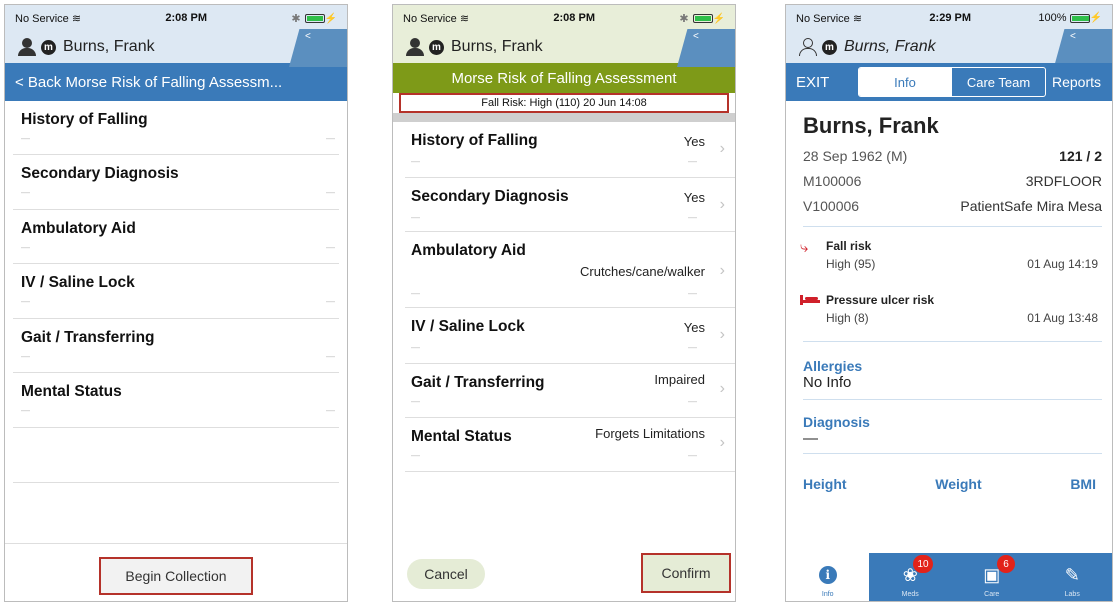  What do you see at coordinates (176, 455) in the screenshot?
I see `empty-row` at bounding box center [176, 455].